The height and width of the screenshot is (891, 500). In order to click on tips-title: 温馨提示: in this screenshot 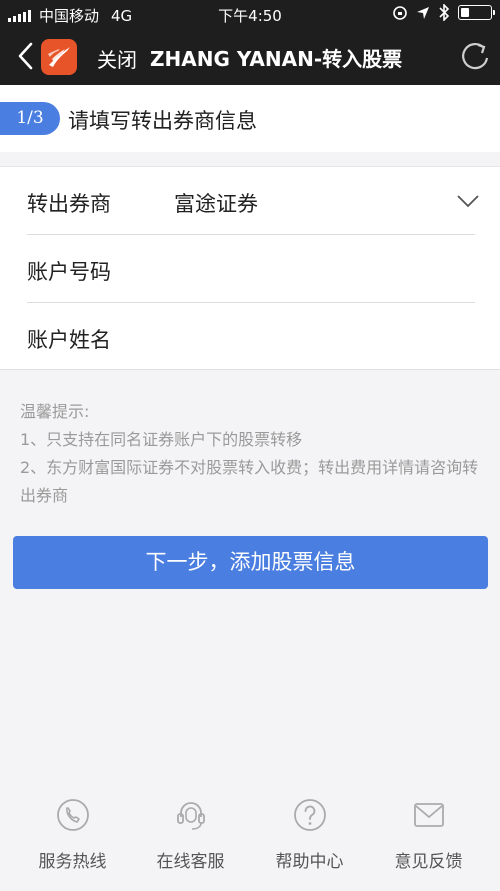, I will do `click(55, 411)`.